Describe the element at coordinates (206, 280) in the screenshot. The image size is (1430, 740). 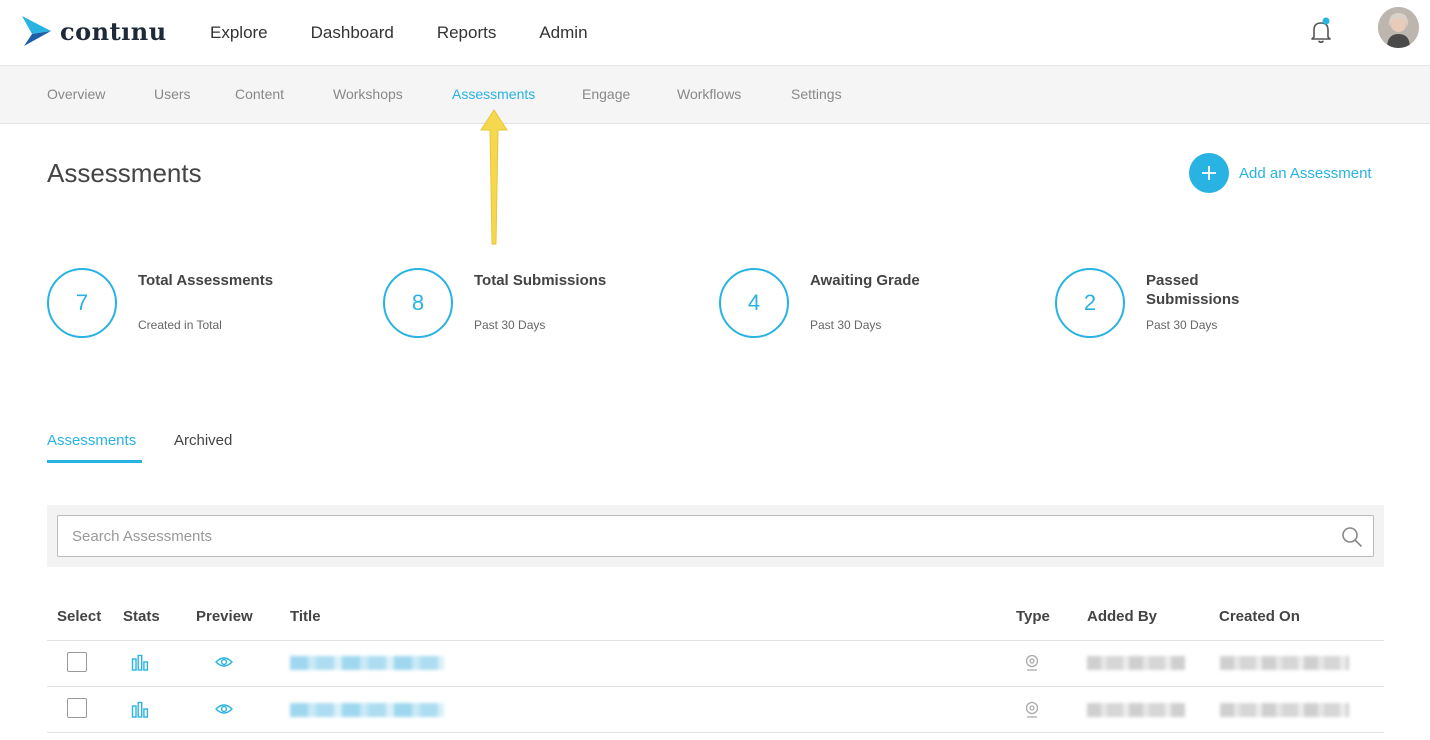
I see `stat-title: Total Assessments` at that location.